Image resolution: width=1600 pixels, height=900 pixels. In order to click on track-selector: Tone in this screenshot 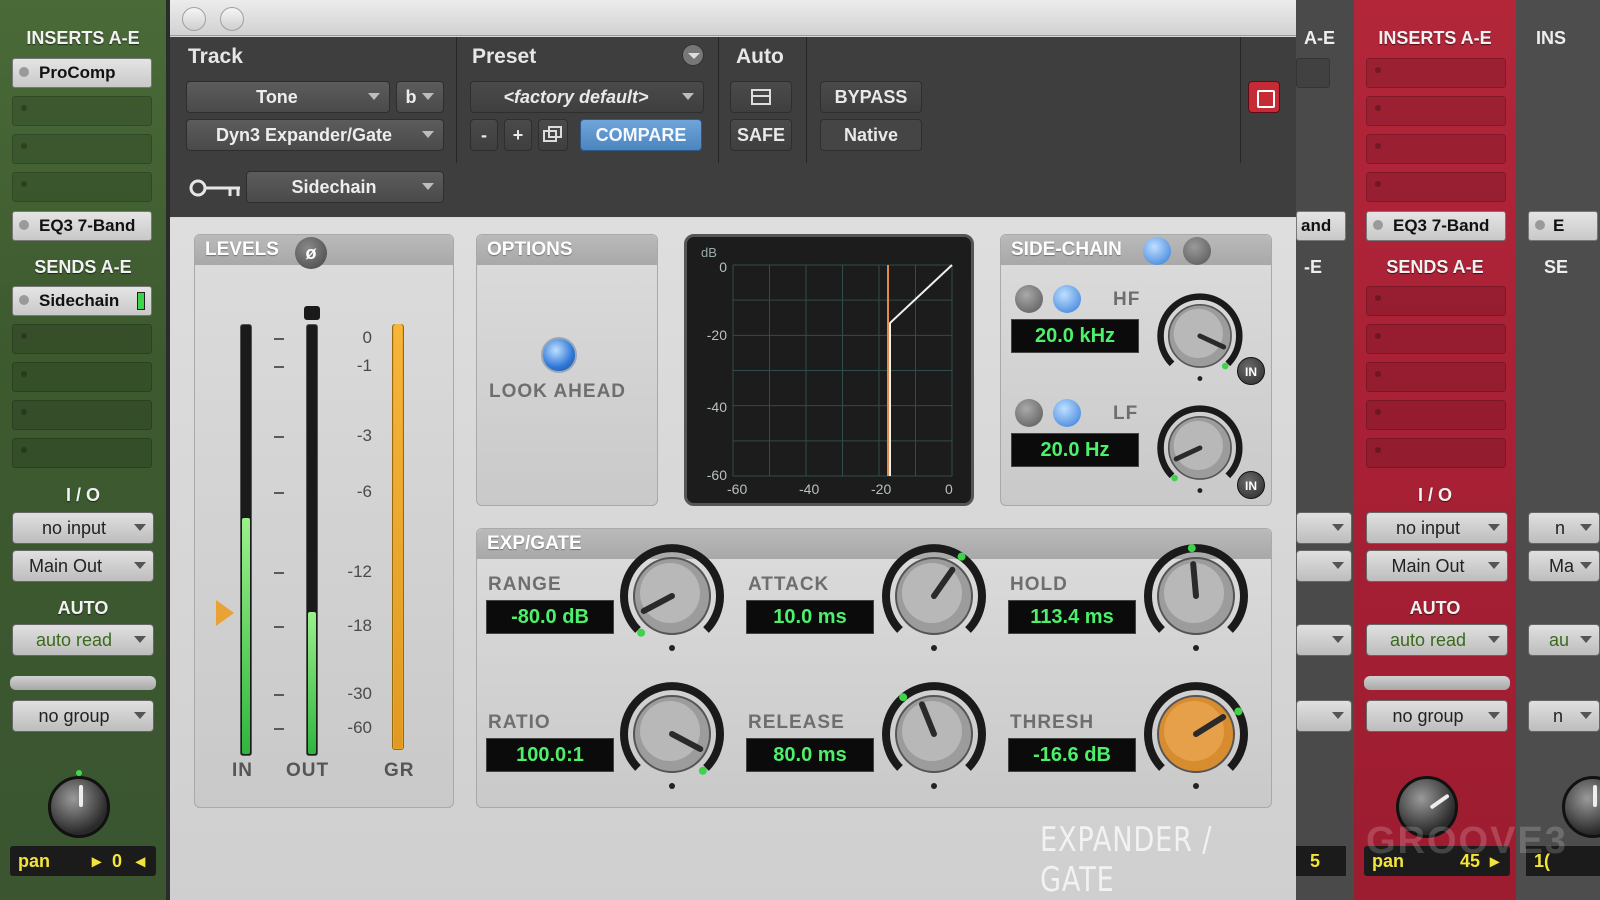, I will do `click(288, 97)`.